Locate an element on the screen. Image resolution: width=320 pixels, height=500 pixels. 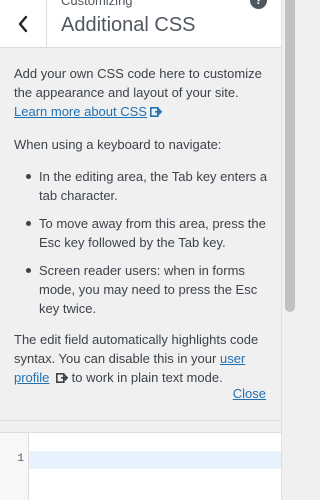
section-title-group: Customizing Additional CSS is located at coordinates (156, 23).